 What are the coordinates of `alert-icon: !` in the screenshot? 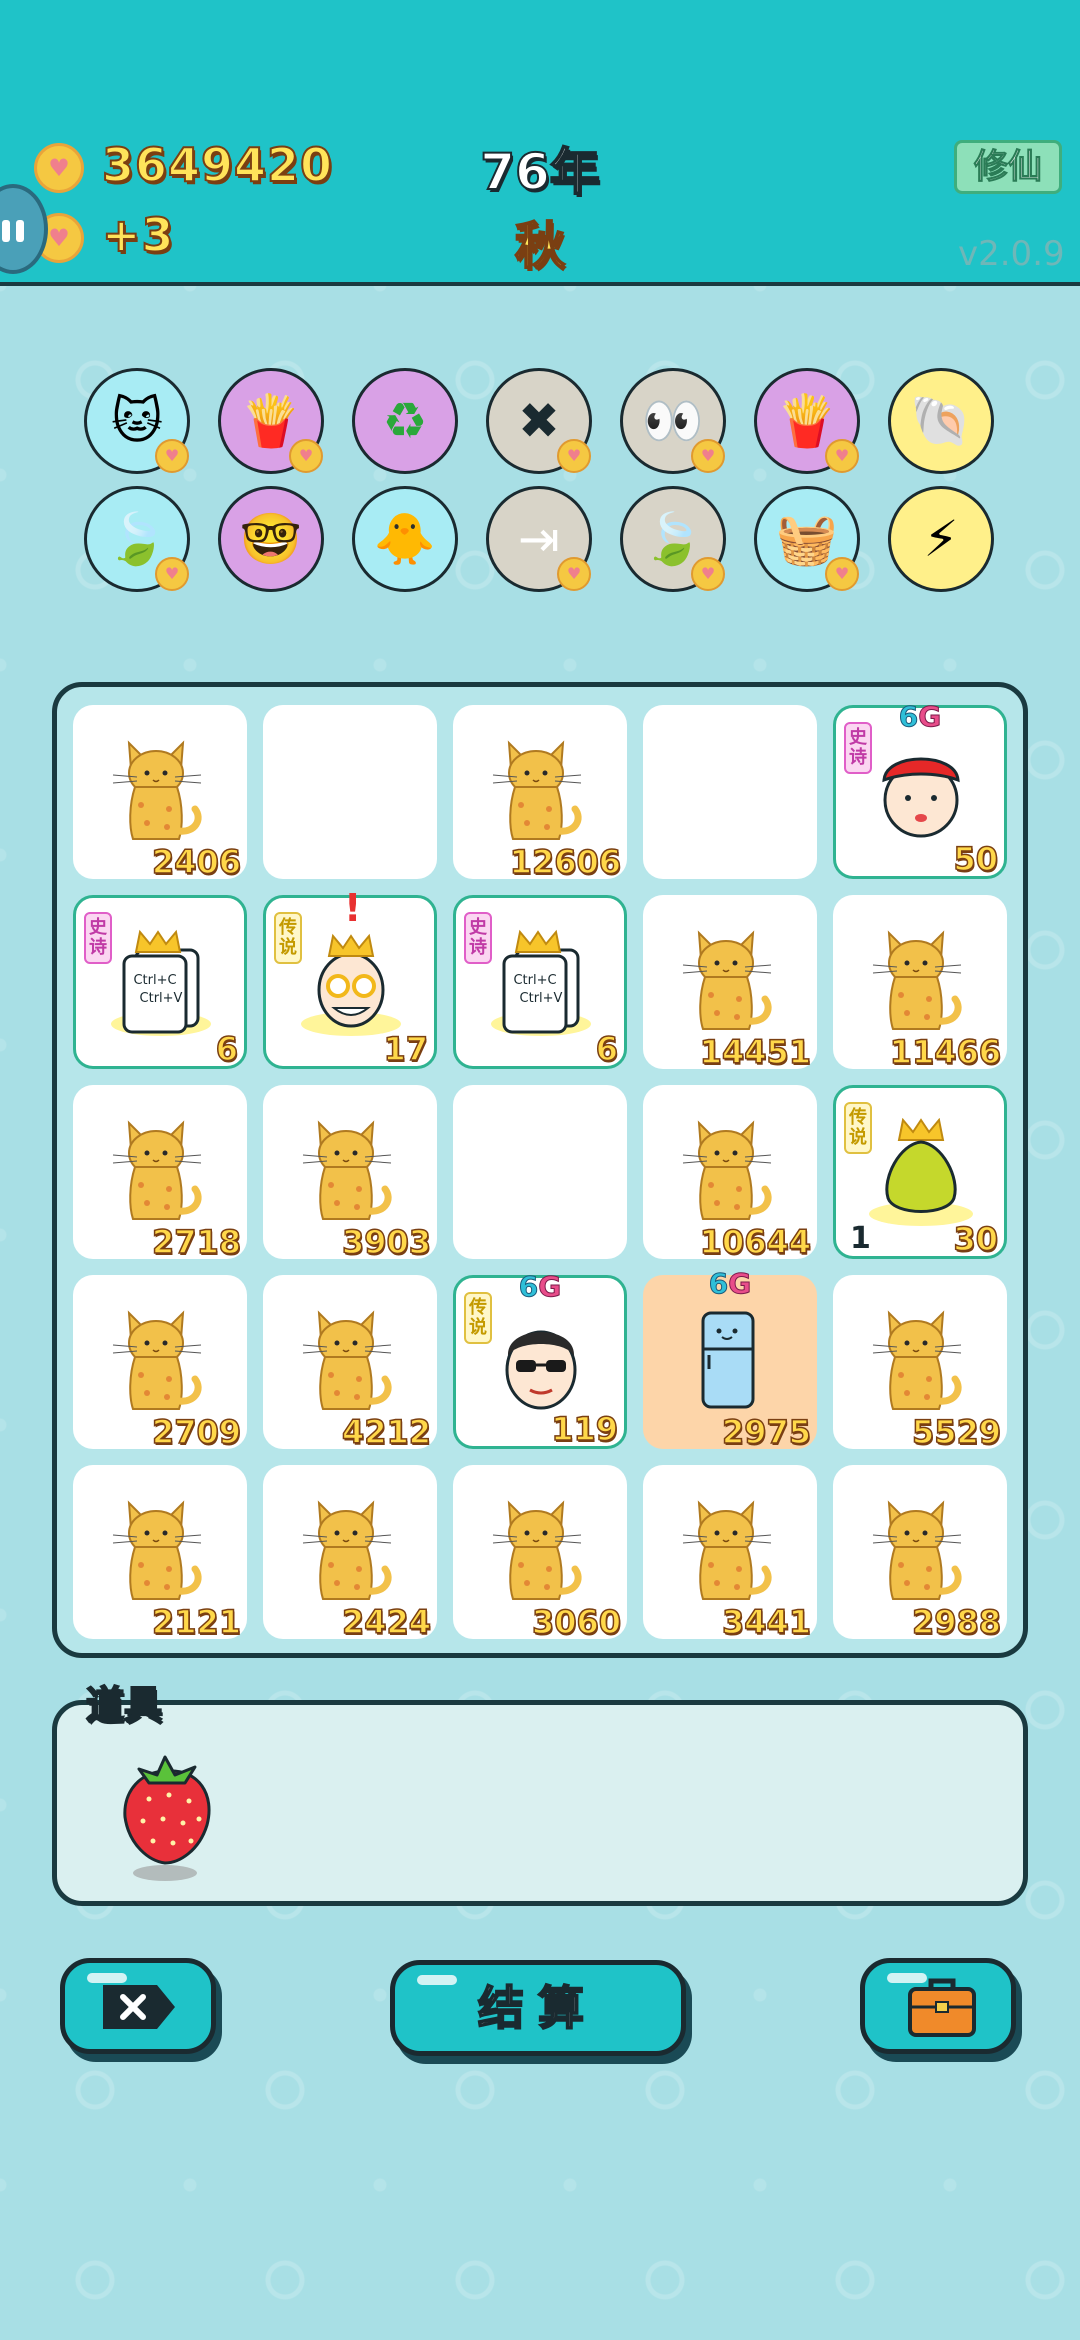 It's located at (352, 908).